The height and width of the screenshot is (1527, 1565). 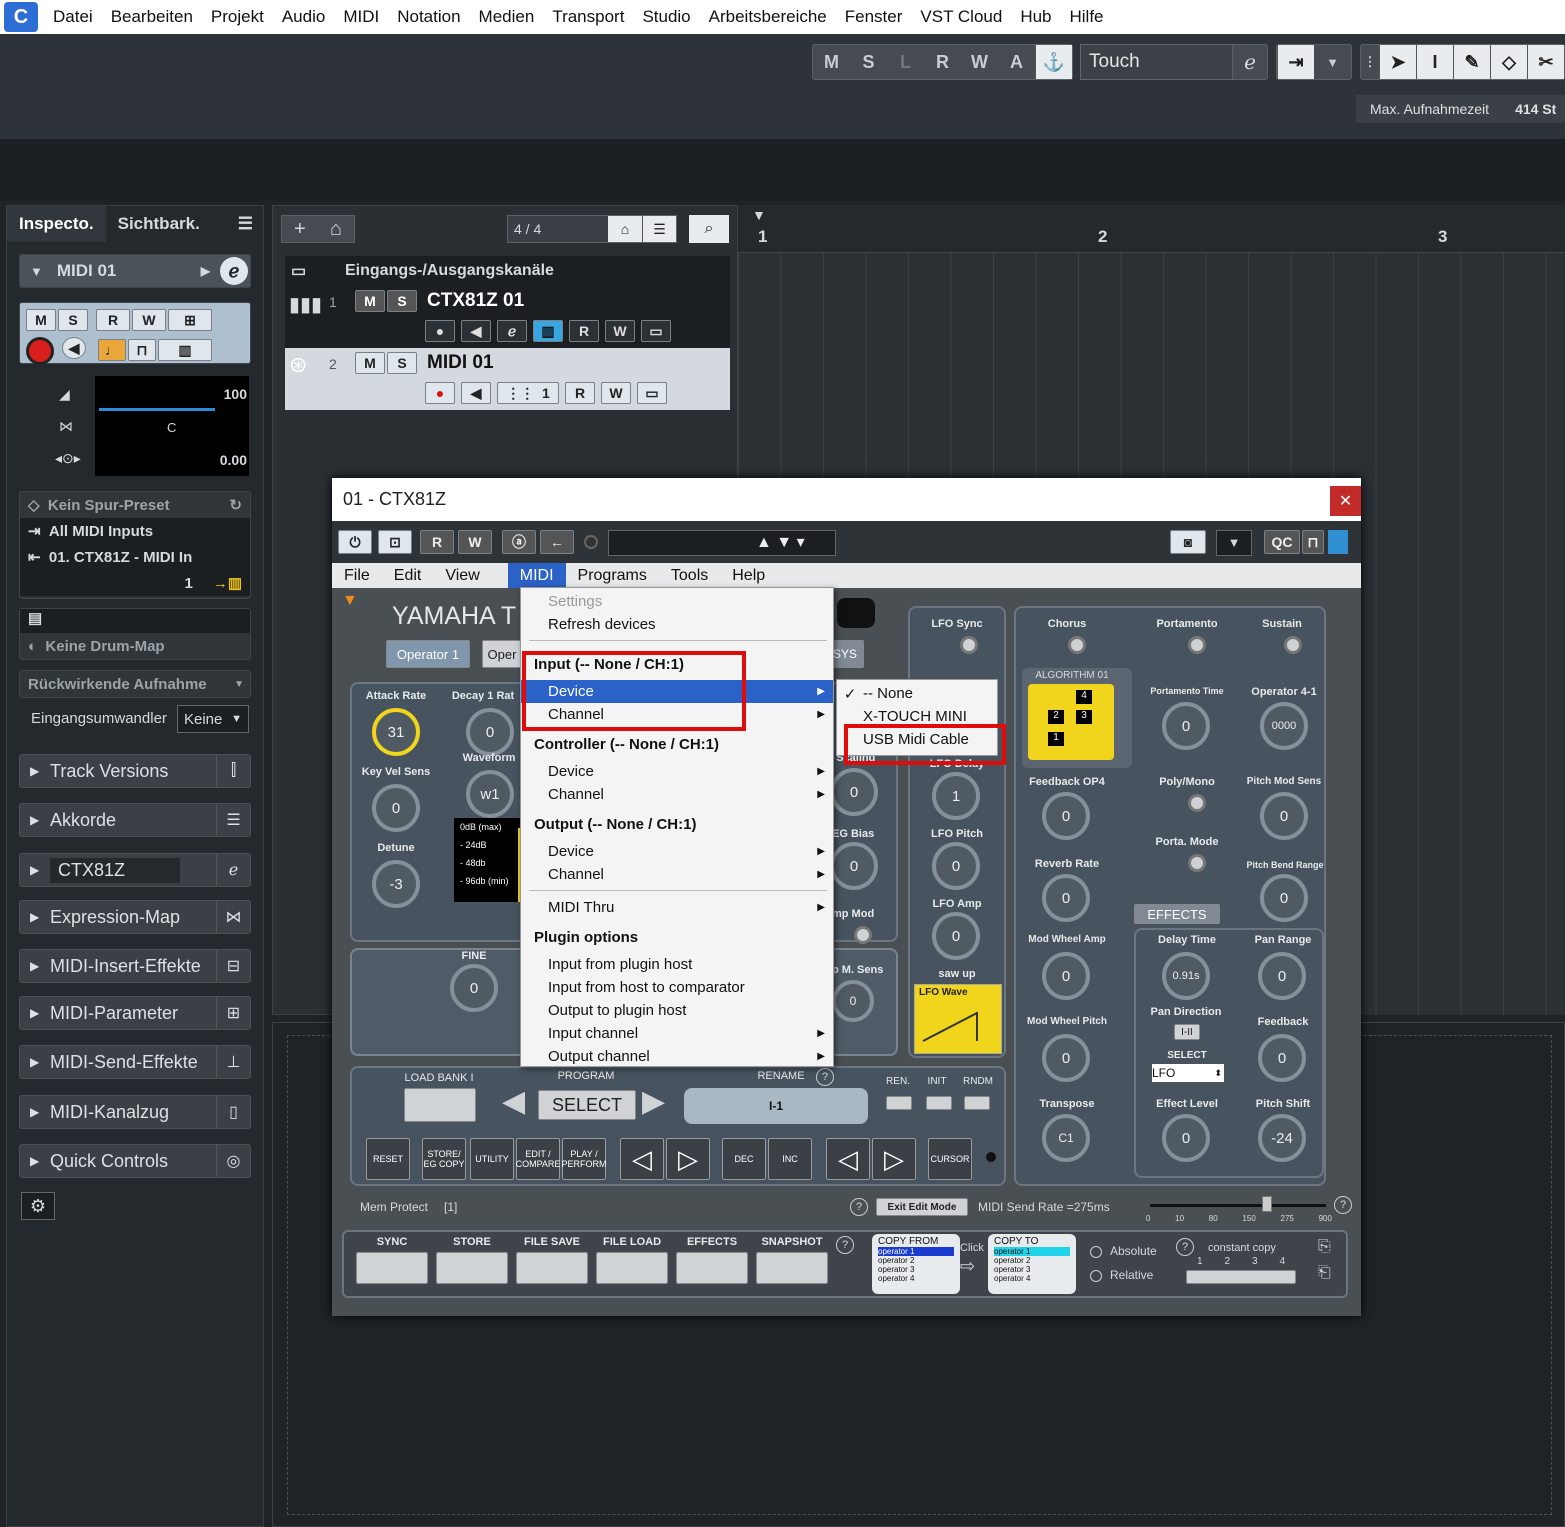 What do you see at coordinates (502, 654) in the screenshot?
I see `tab-operator-2: Oper` at bounding box center [502, 654].